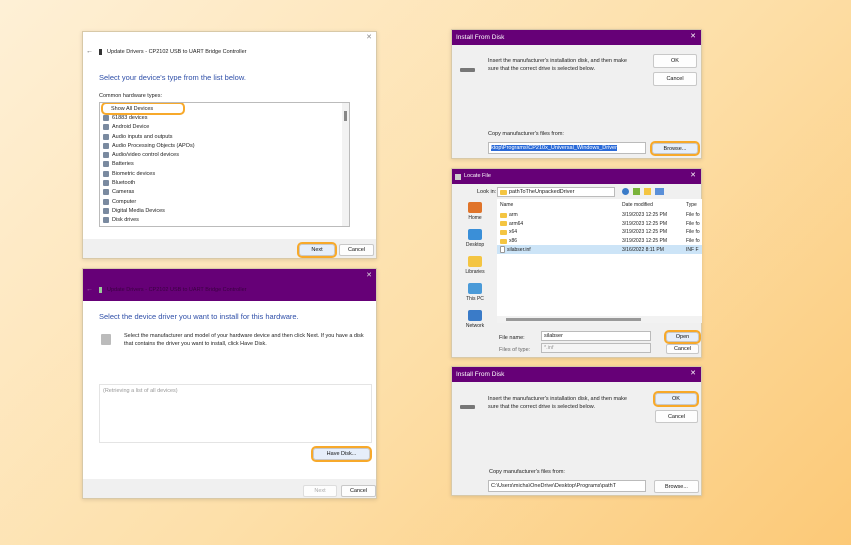 This screenshot has height=545, width=851. I want to click on file-name-cell: silabser.inf, so click(515, 250).